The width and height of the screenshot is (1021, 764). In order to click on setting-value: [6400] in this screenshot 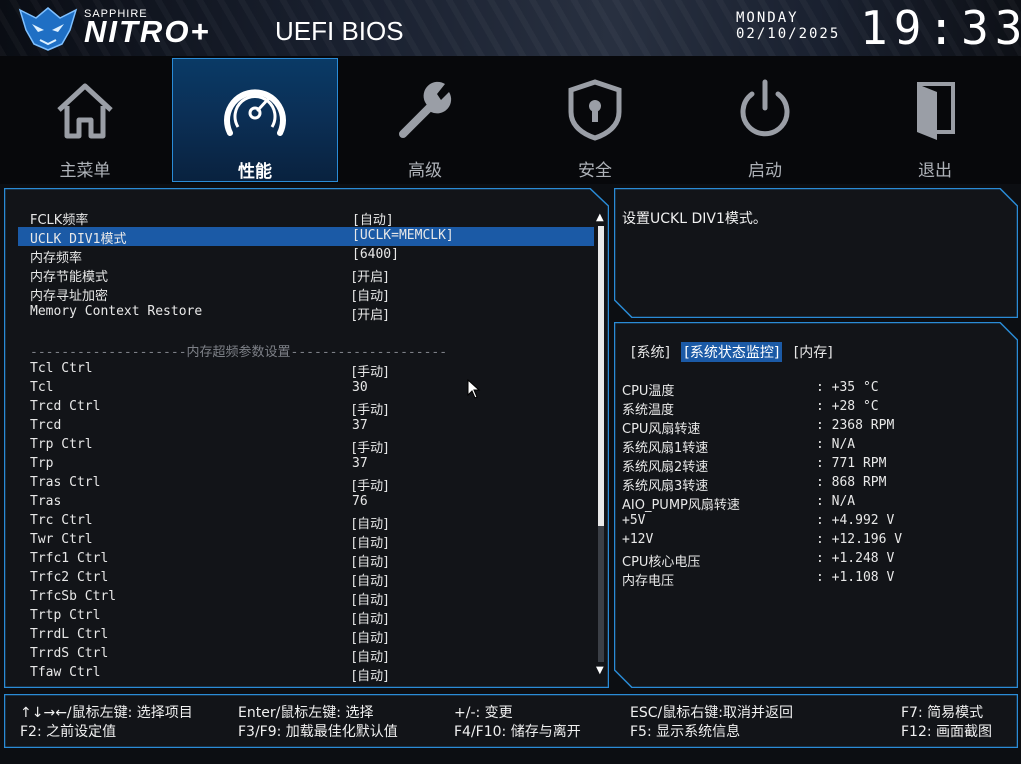, I will do `click(375, 254)`.